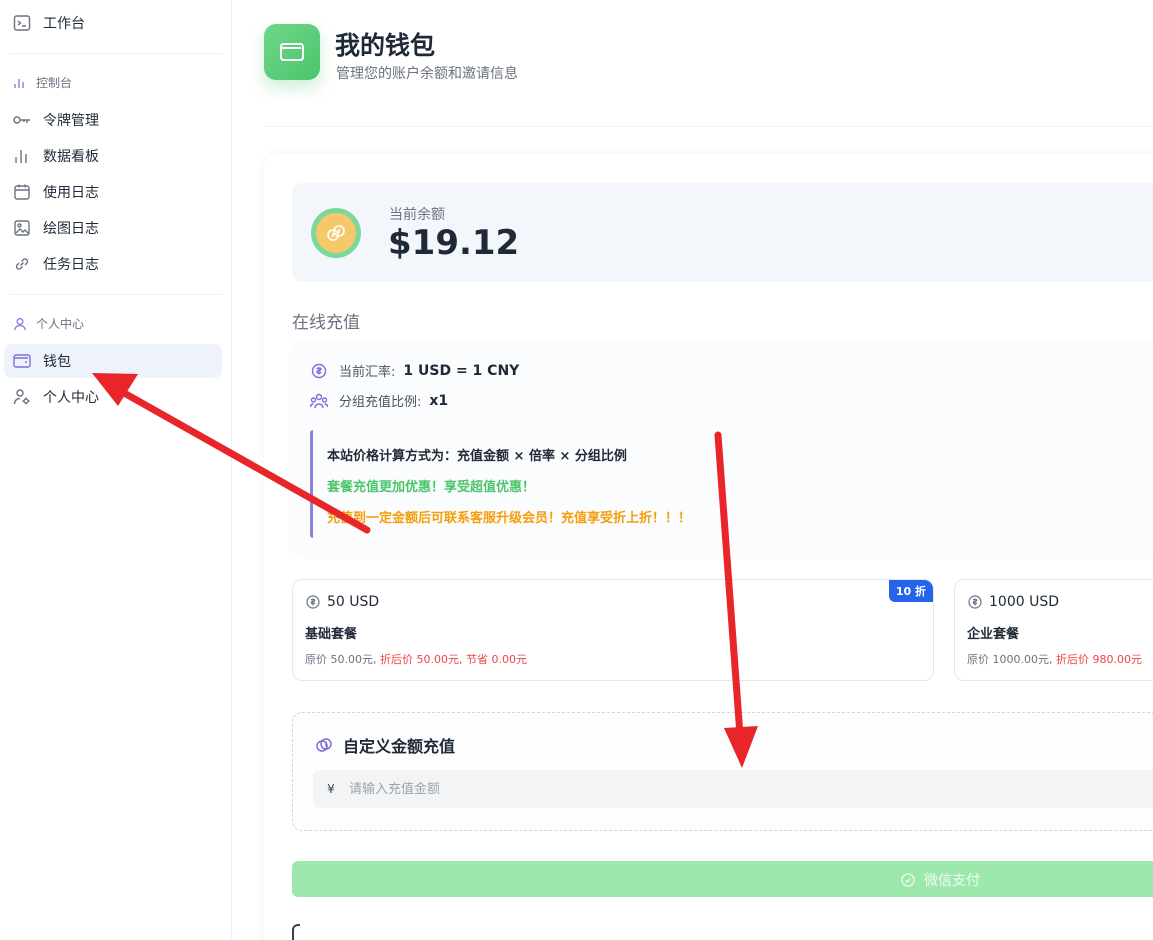 This screenshot has width=1153, height=940. What do you see at coordinates (399, 746) in the screenshot?
I see `custom-amount-title-text: 自定义金额充值` at bounding box center [399, 746].